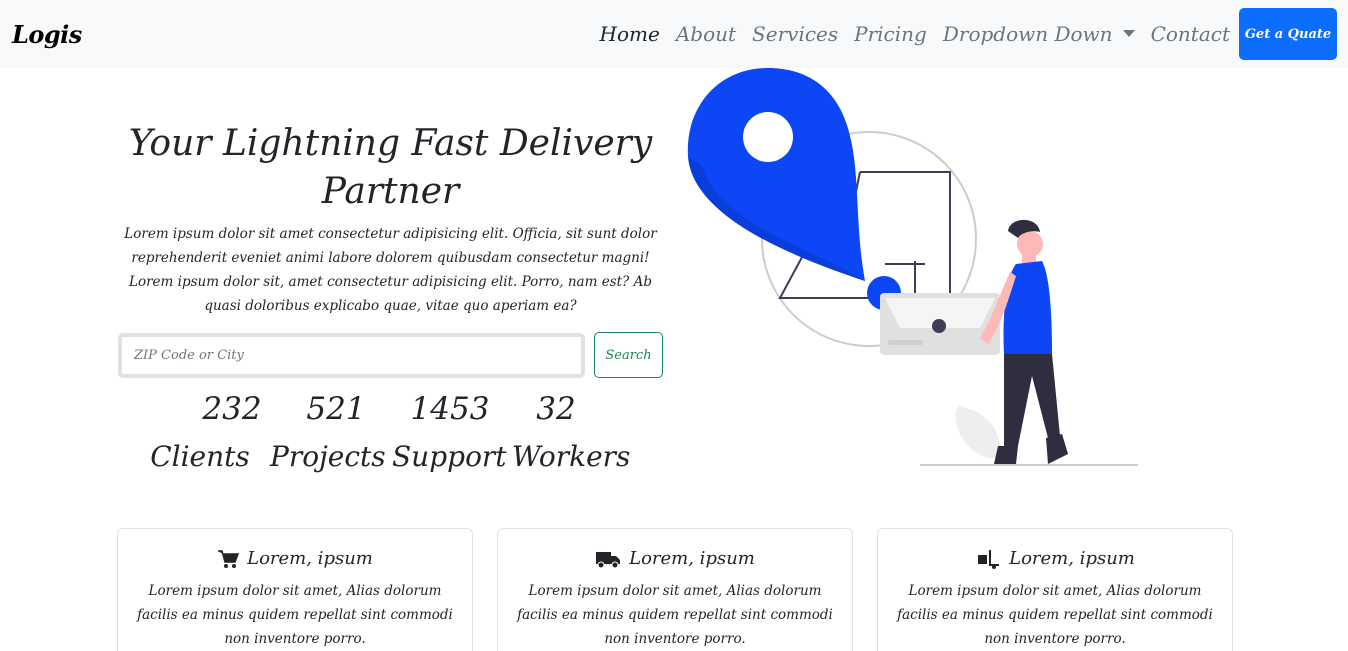 Image resolution: width=1348 pixels, height=651 pixels. I want to click on nav-link-home: Home, so click(630, 34).